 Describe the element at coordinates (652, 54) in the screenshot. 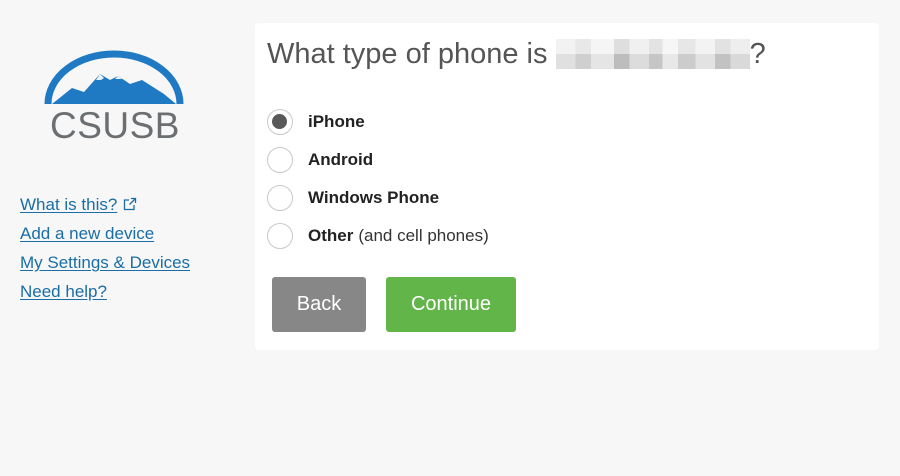

I see `redacted-phone-number` at that location.